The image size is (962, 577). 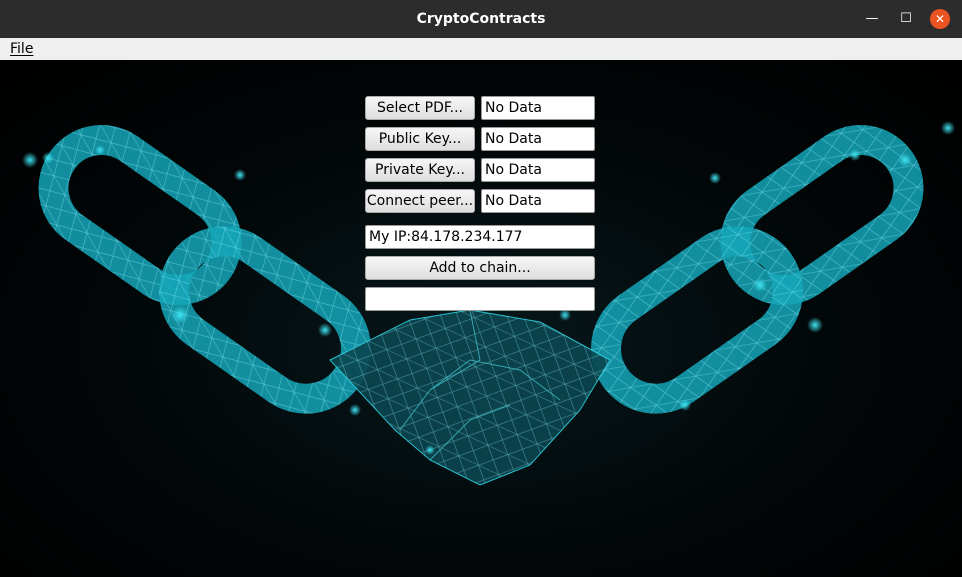 I want to click on pdf-field: No Data, so click(x=538, y=108).